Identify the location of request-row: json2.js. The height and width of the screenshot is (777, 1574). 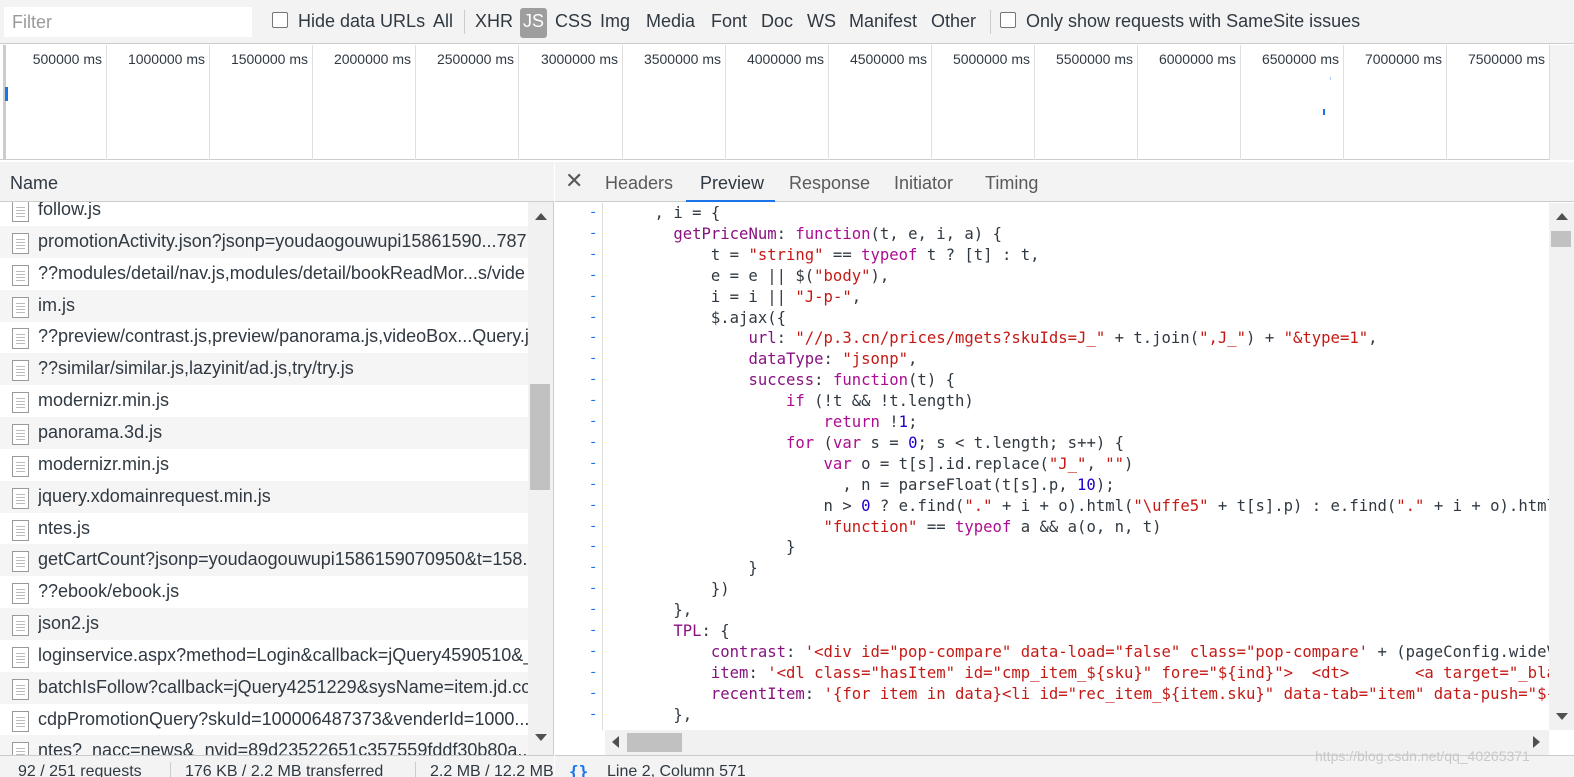
(264, 624).